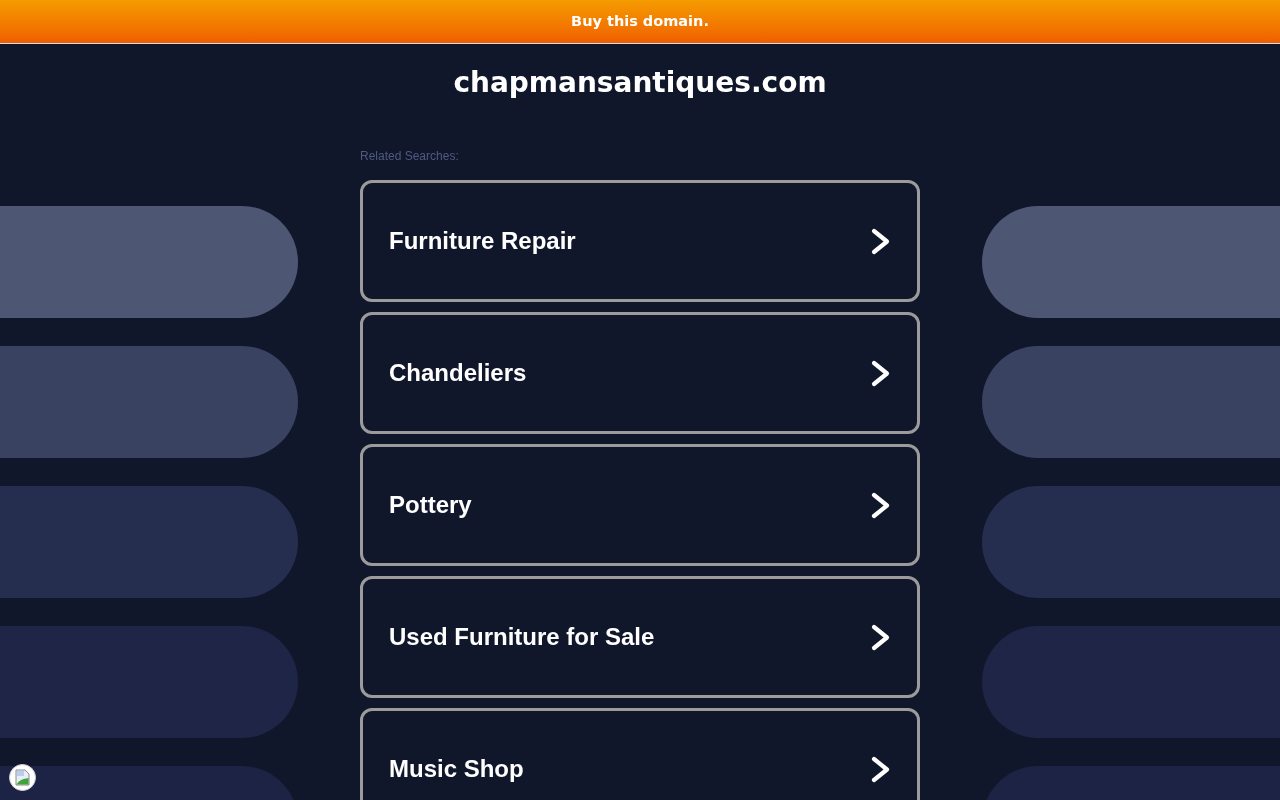 The height and width of the screenshot is (800, 1280). Describe the element at coordinates (640, 637) in the screenshot. I see `related-search-link: Used Furniture for Sale` at that location.